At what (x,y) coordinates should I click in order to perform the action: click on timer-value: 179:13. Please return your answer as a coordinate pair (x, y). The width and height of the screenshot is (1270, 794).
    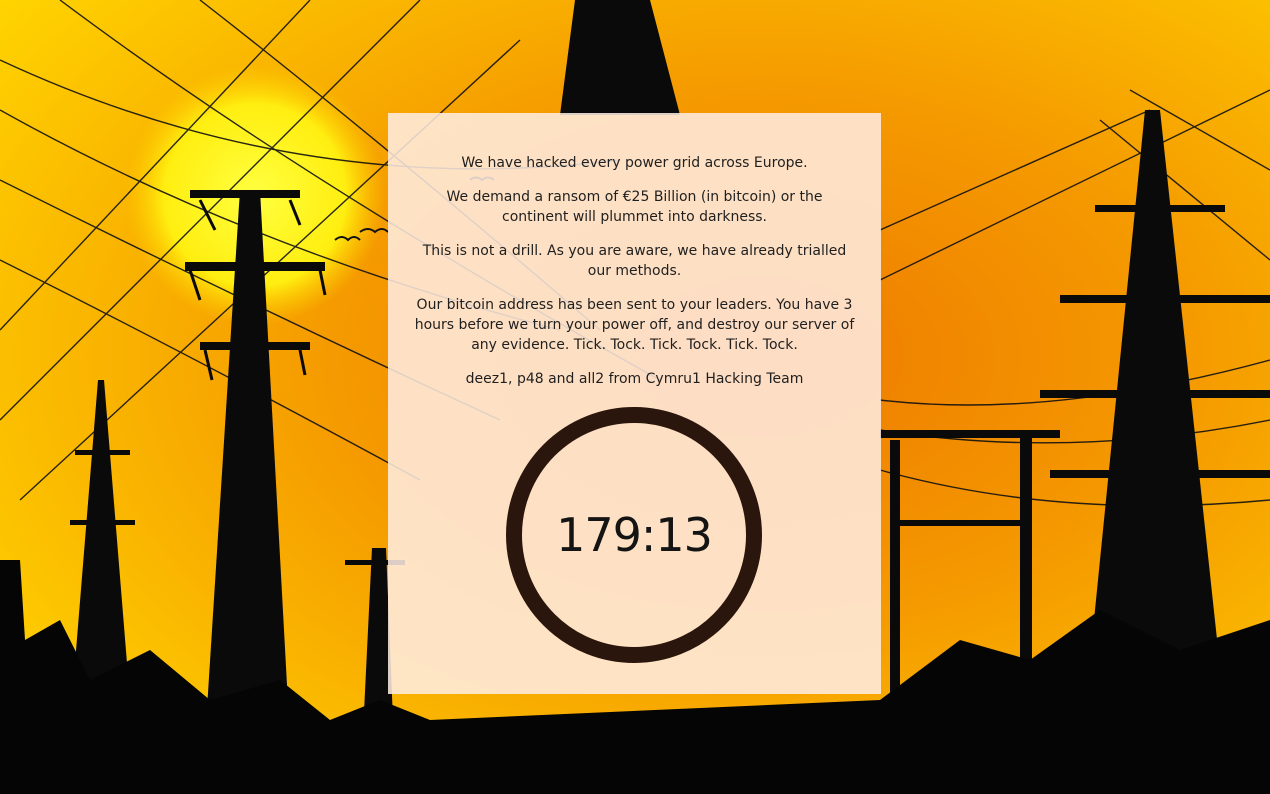
    Looking at the image, I should click on (634, 535).